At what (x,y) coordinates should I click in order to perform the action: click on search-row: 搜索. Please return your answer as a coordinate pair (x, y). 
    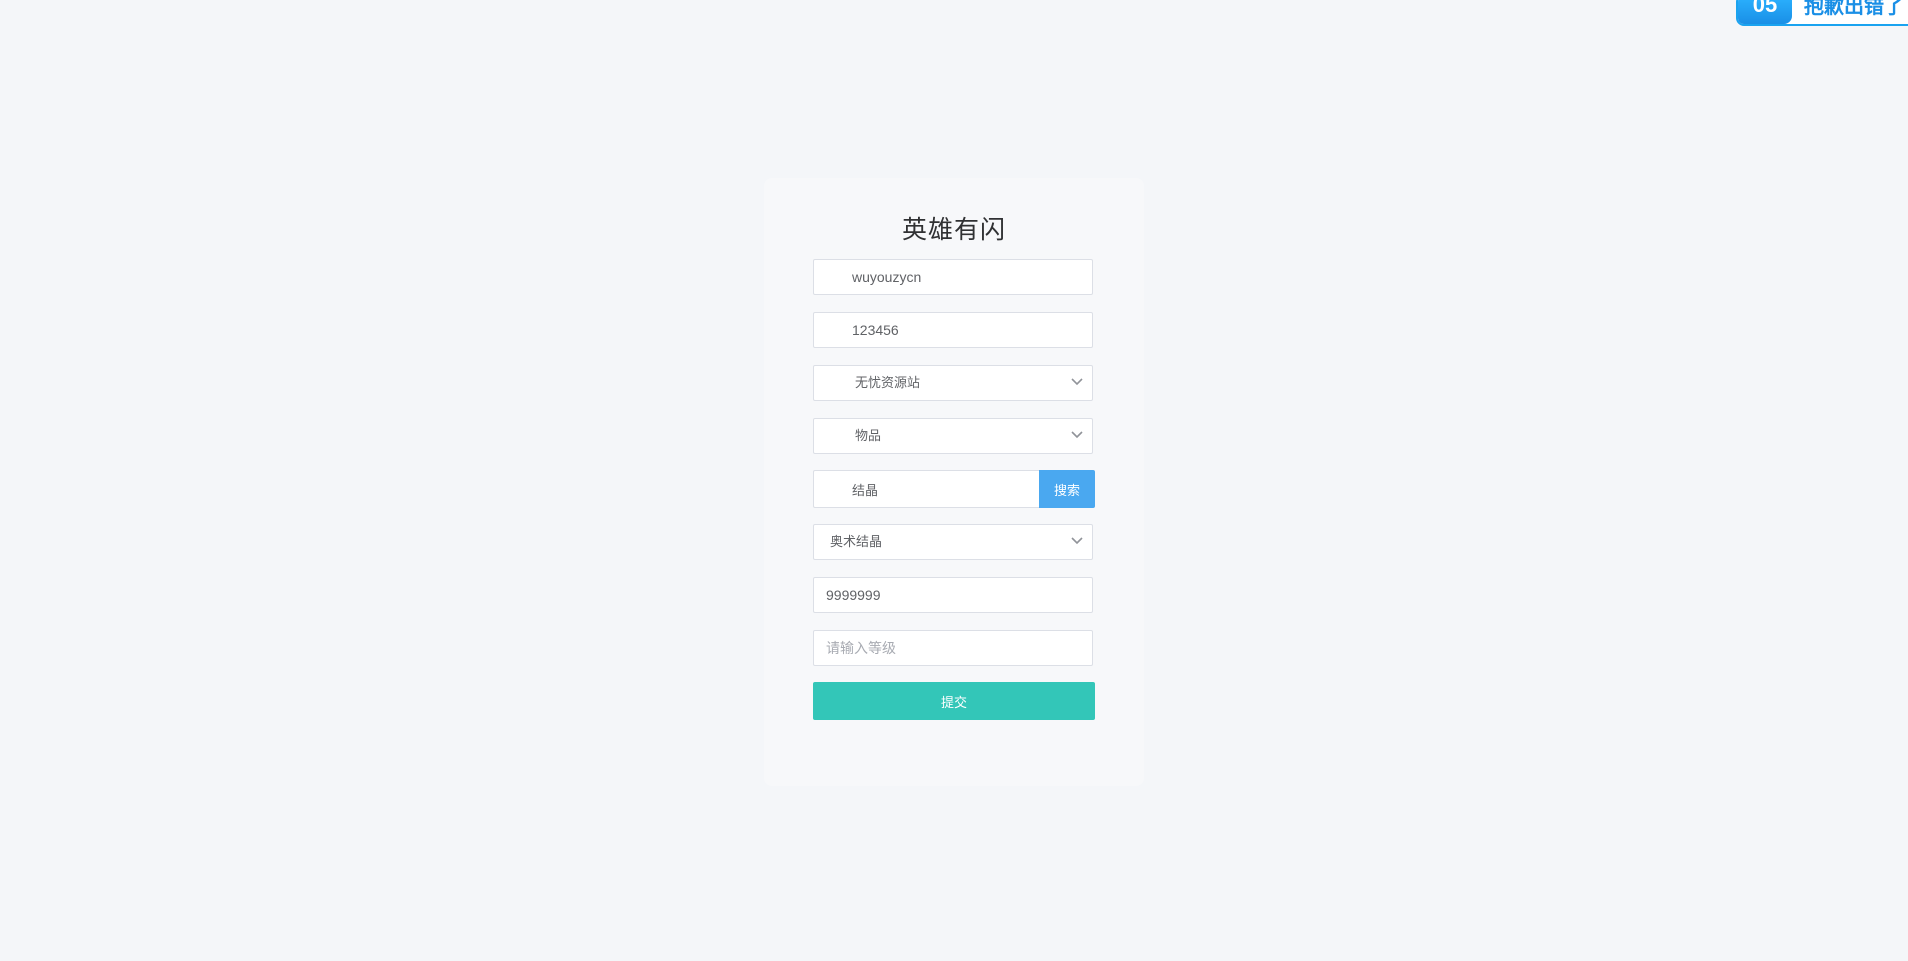
    Looking at the image, I should click on (954, 489).